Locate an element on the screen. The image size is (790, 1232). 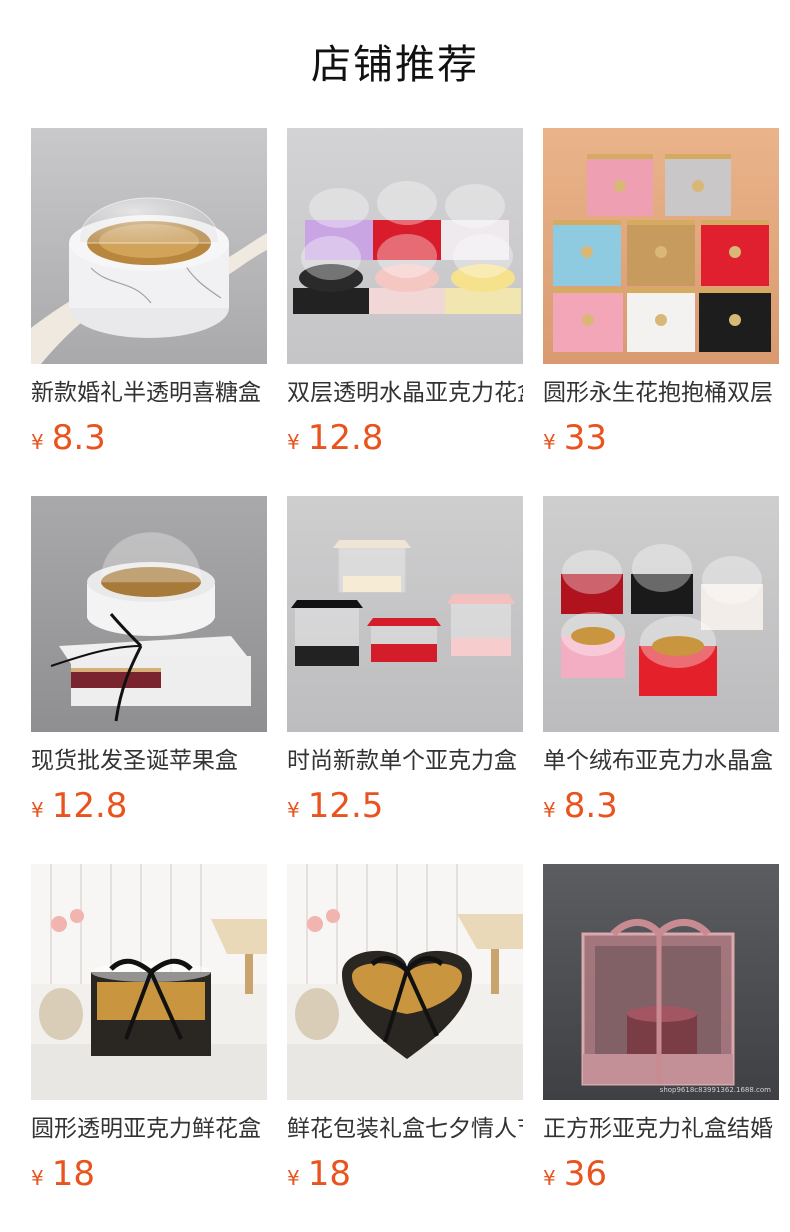
product-card: 鲜花包装礼盒七夕情人节 ¥18 is located at coordinates (405, 1048).